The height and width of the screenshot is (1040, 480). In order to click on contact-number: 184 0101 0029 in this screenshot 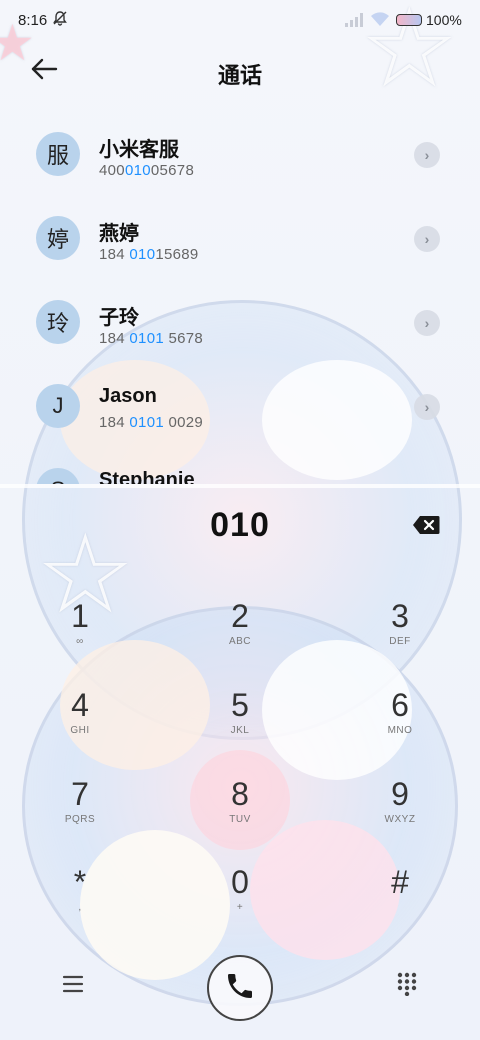, I will do `click(151, 422)`.